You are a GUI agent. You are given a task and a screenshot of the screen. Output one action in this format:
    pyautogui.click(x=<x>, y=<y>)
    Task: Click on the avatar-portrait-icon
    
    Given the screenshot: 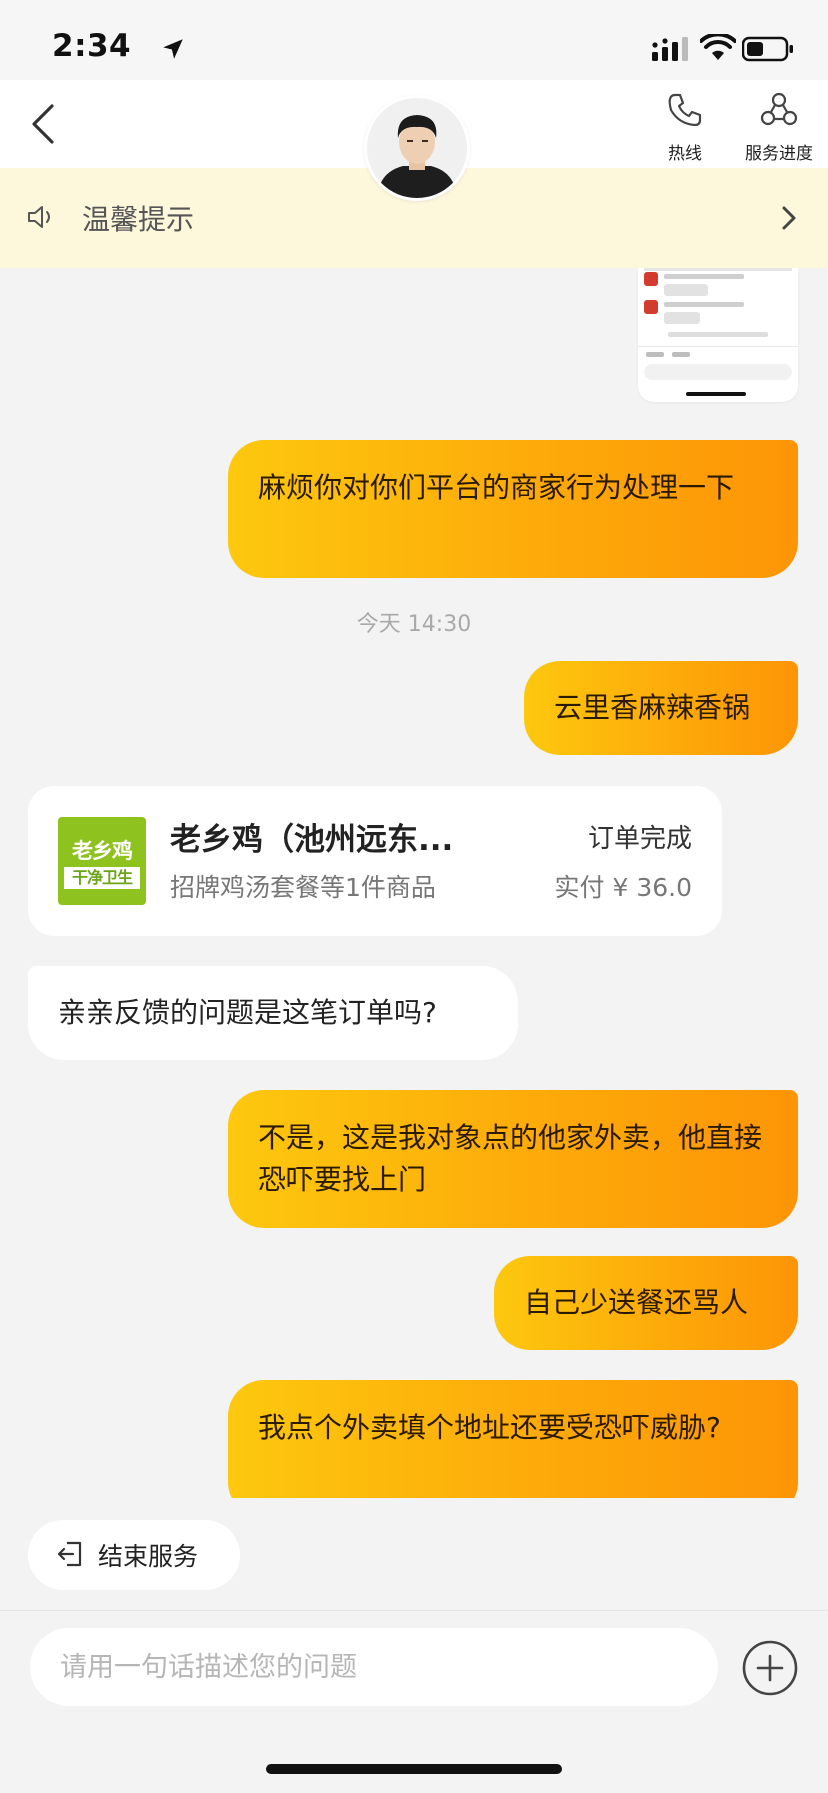 What is the action you would take?
    pyautogui.click(x=417, y=148)
    